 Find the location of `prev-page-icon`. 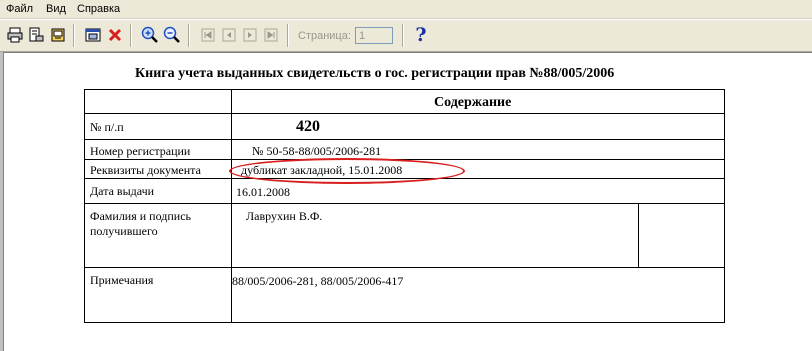

prev-page-icon is located at coordinates (229, 35).